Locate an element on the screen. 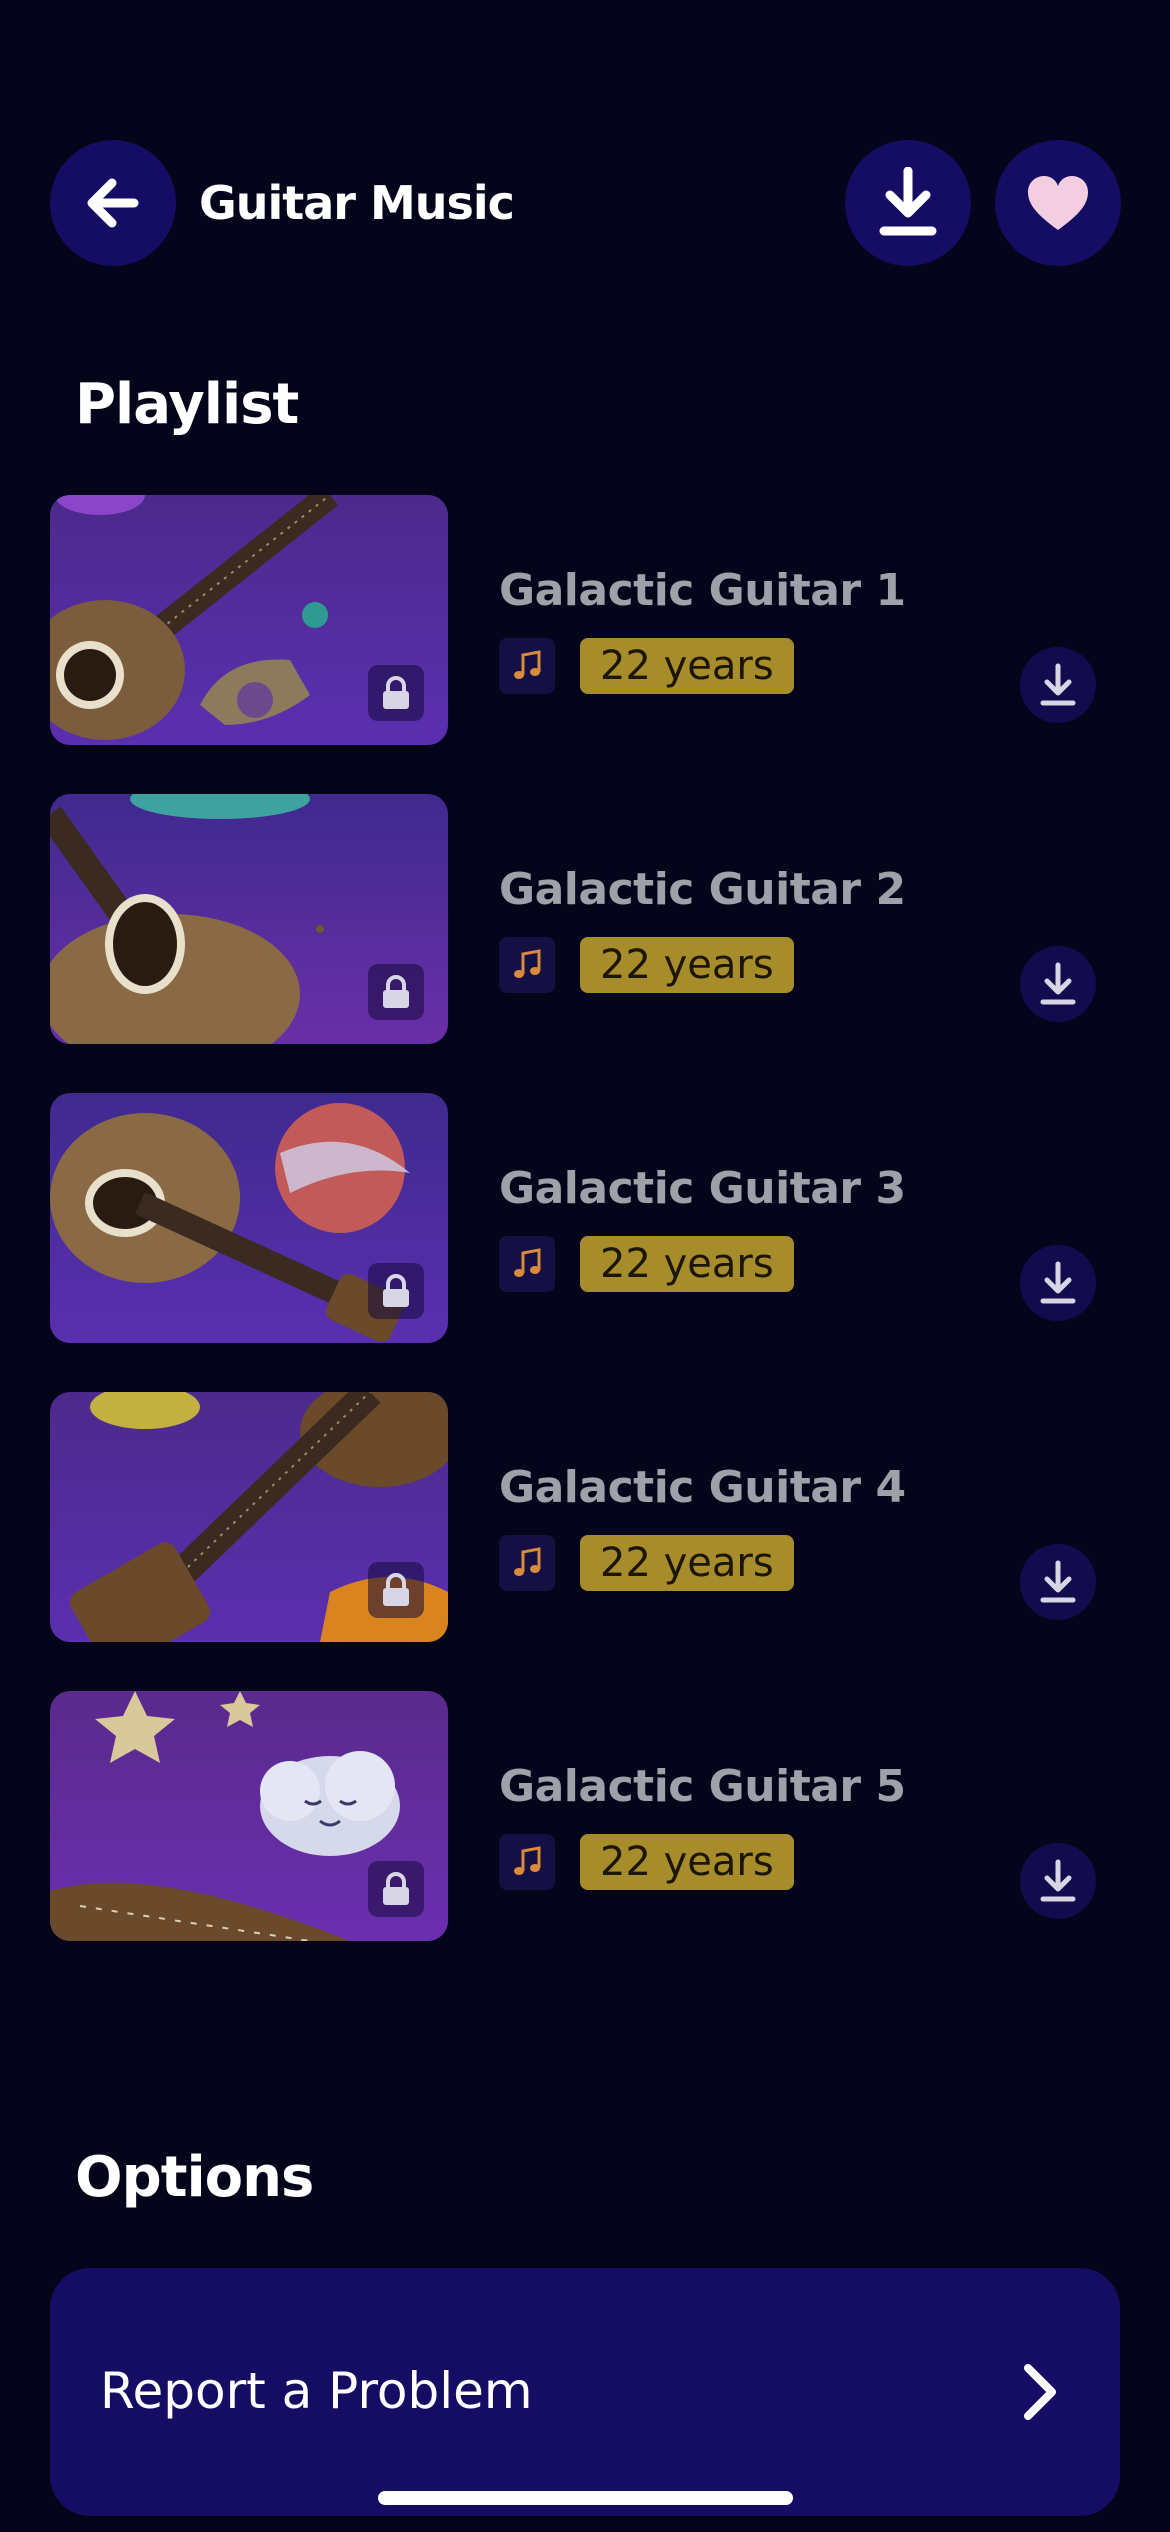 This screenshot has width=1170, height=2532. favorite-button is located at coordinates (1058, 203).